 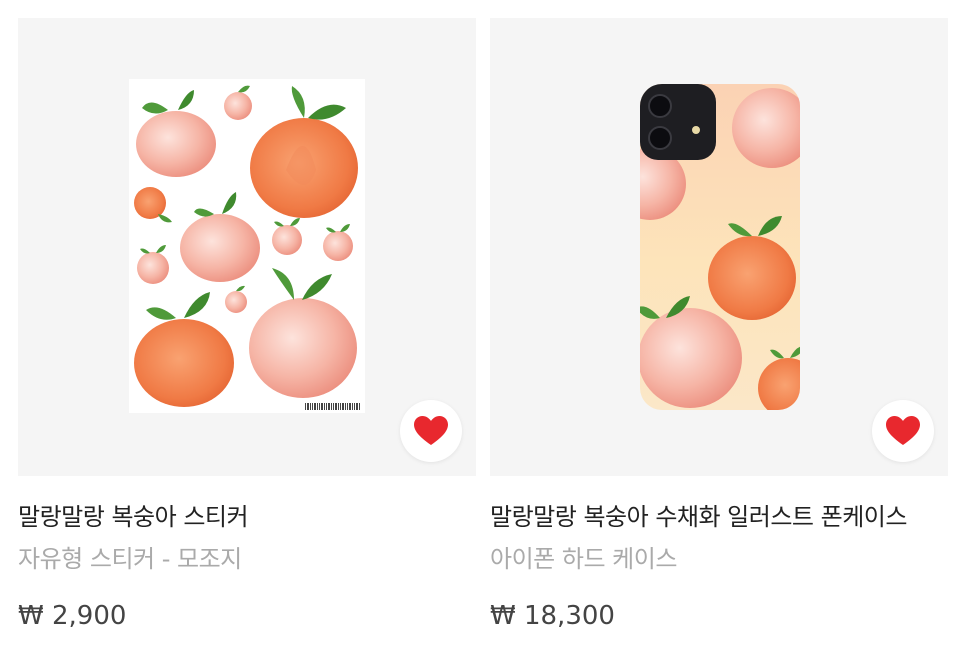 I want to click on product-option: 자유형 스티커 - 모조지, so click(x=130, y=559).